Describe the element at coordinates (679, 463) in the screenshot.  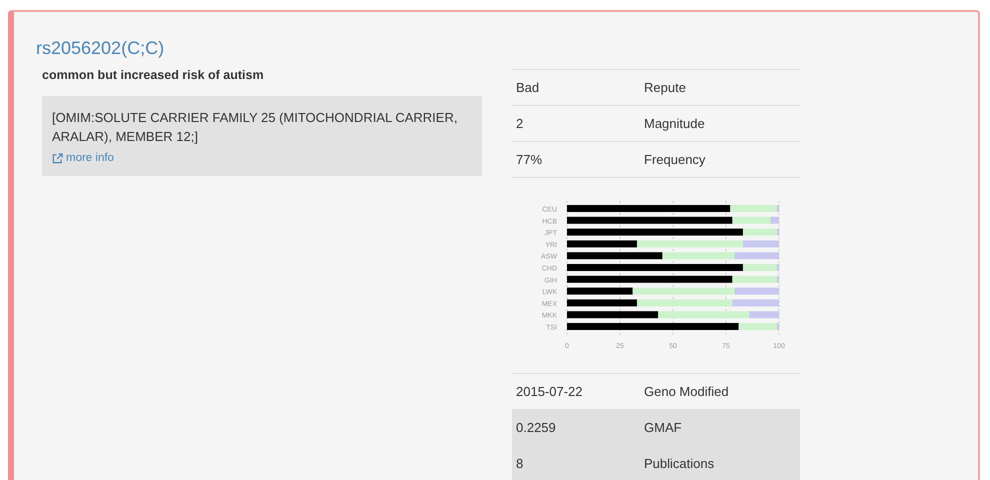
I see `fact-label: Publications` at that location.